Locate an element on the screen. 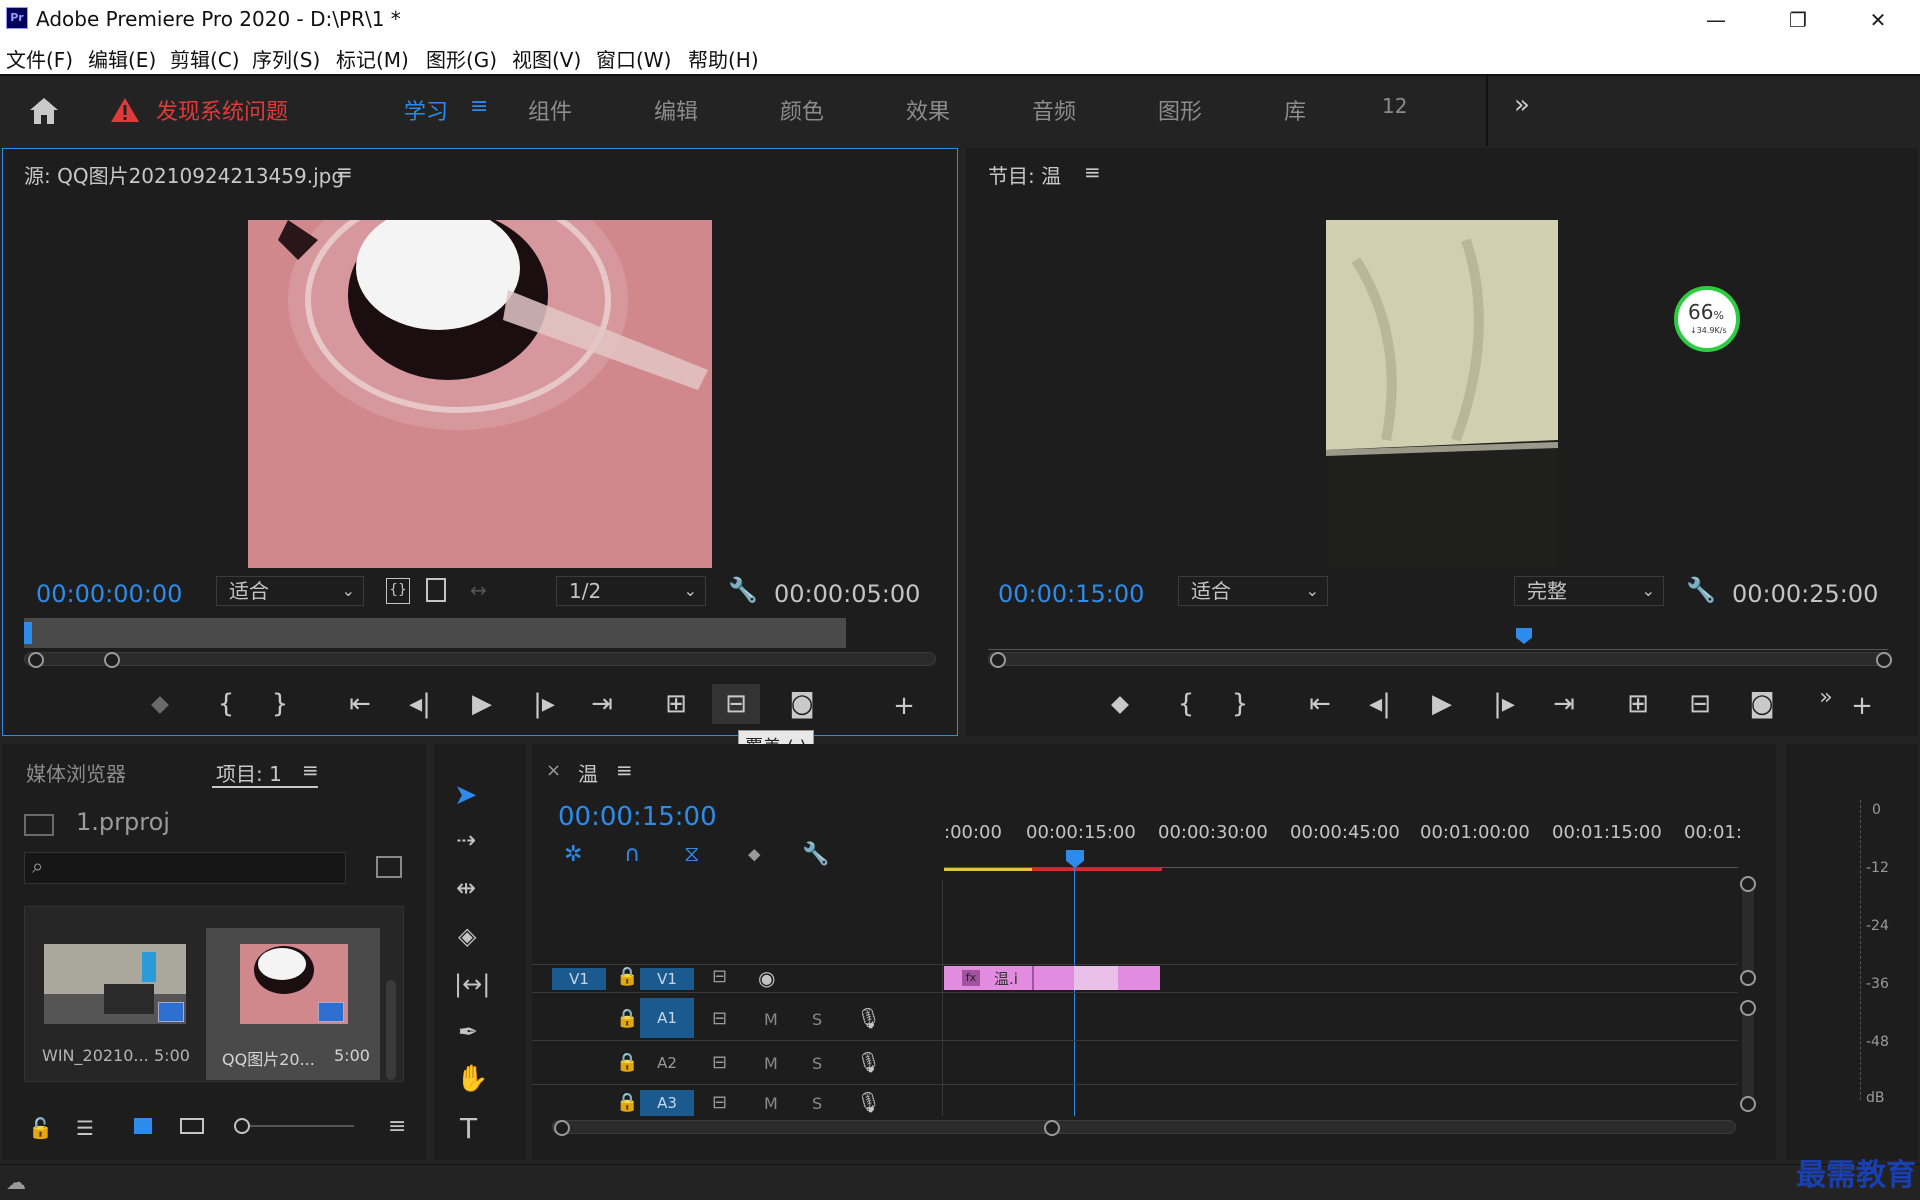 The width and height of the screenshot is (1920, 1200). program-zoom-scrollbar is located at coordinates (1440, 659).